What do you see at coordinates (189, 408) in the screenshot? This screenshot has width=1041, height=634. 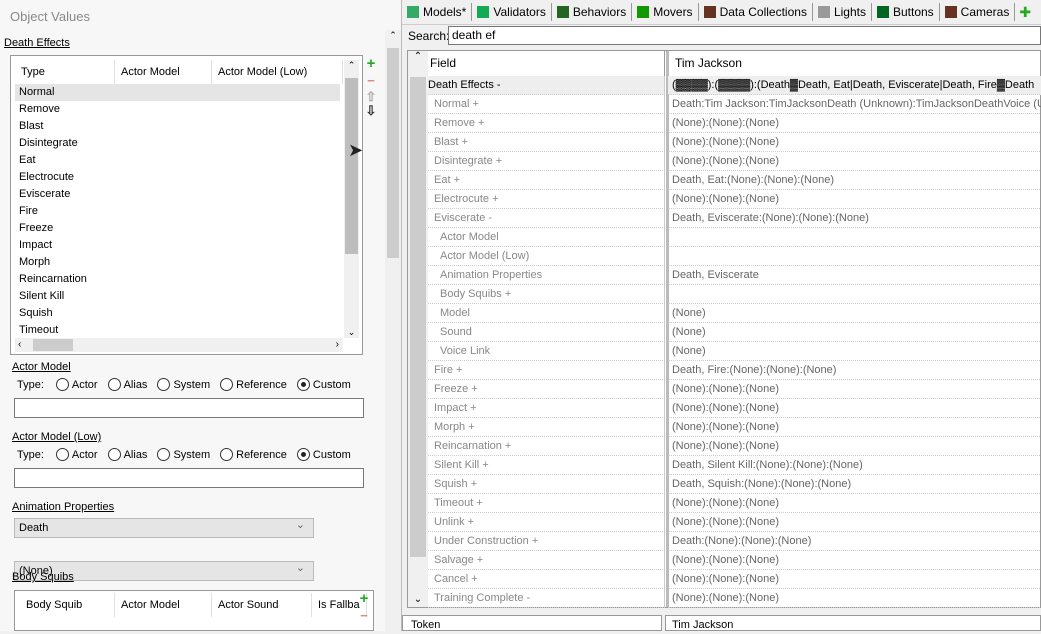 I see `actor-model-input` at bounding box center [189, 408].